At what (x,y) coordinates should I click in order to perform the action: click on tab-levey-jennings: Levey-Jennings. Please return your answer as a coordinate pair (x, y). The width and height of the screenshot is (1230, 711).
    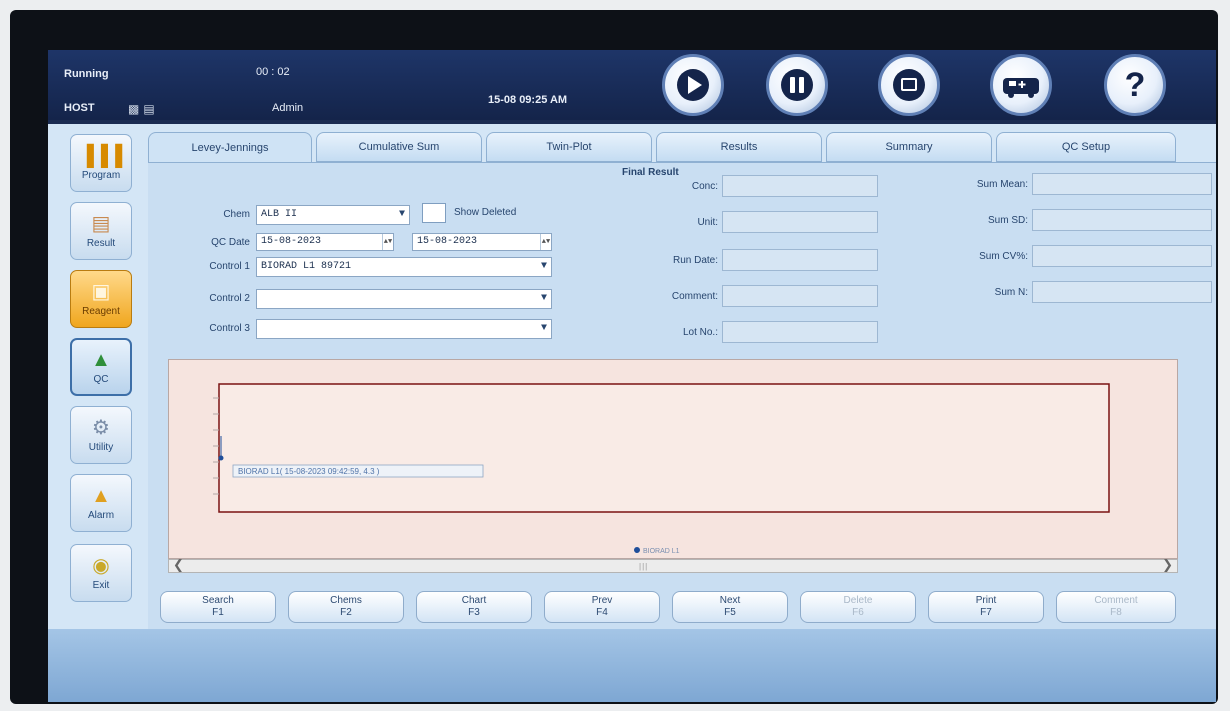
    Looking at the image, I should click on (230, 147).